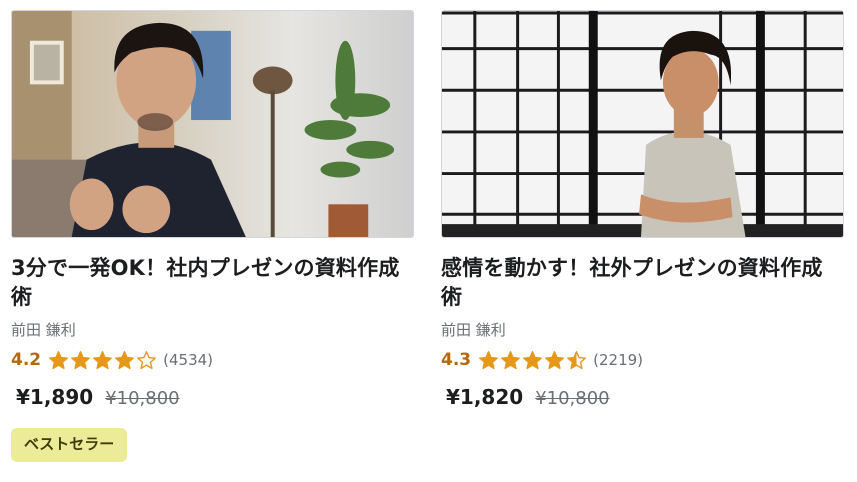 The width and height of the screenshot is (857, 482). What do you see at coordinates (26, 360) in the screenshot?
I see `rating-value: 4.2` at bounding box center [26, 360].